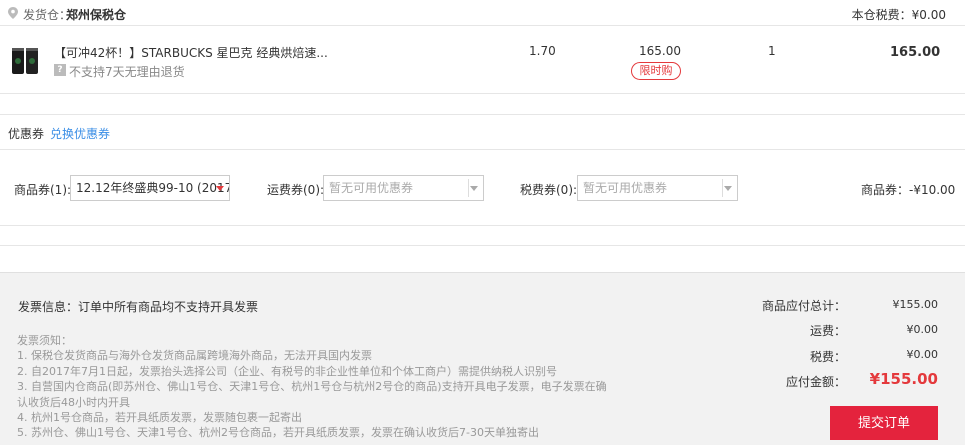 Image resolution: width=965 pixels, height=445 pixels. I want to click on invoice-note: 1. 保税仓发货商品与海外仓发货商品属跨境海外商品，无法开具国内发票, so click(194, 356).